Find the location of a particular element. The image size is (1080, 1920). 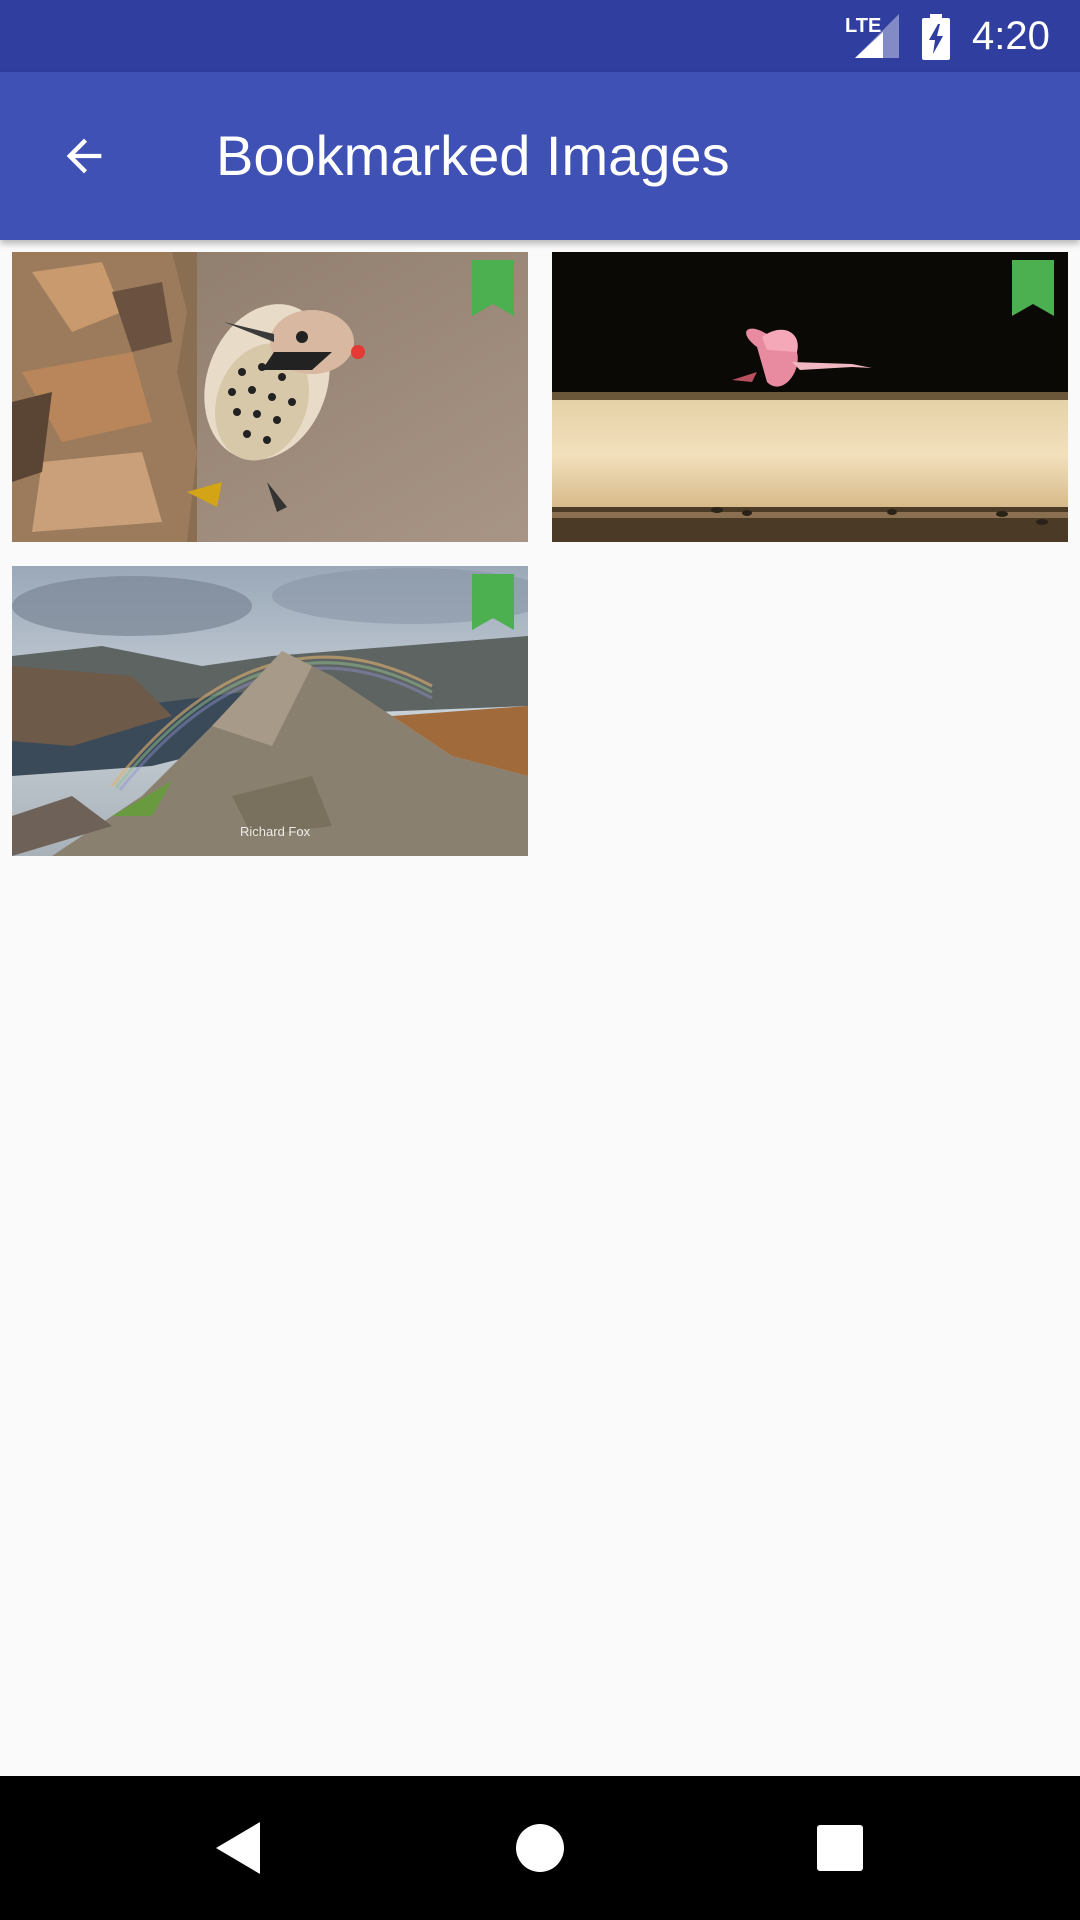

nav-recents-button is located at coordinates (840, 1848).